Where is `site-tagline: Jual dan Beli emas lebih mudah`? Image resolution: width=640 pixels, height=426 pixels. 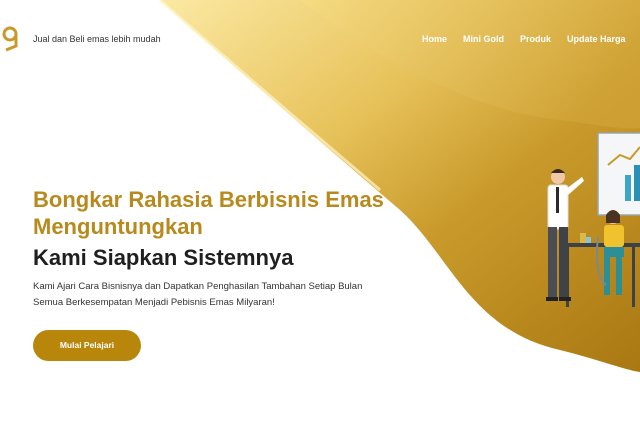
site-tagline: Jual dan Beli emas lebih mudah is located at coordinates (97, 39).